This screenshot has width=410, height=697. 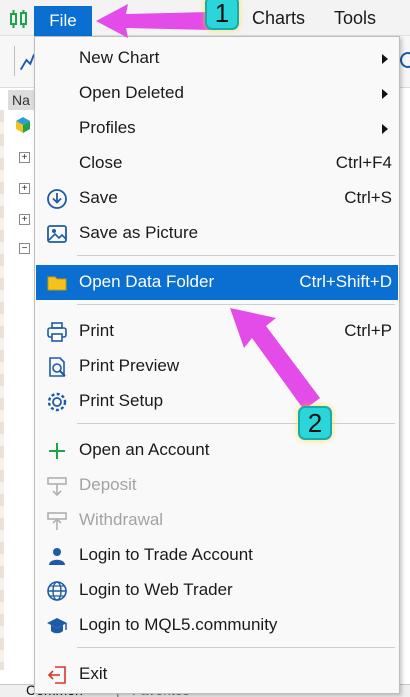 What do you see at coordinates (96, 330) in the screenshot?
I see `menu-item-label: Print` at bounding box center [96, 330].